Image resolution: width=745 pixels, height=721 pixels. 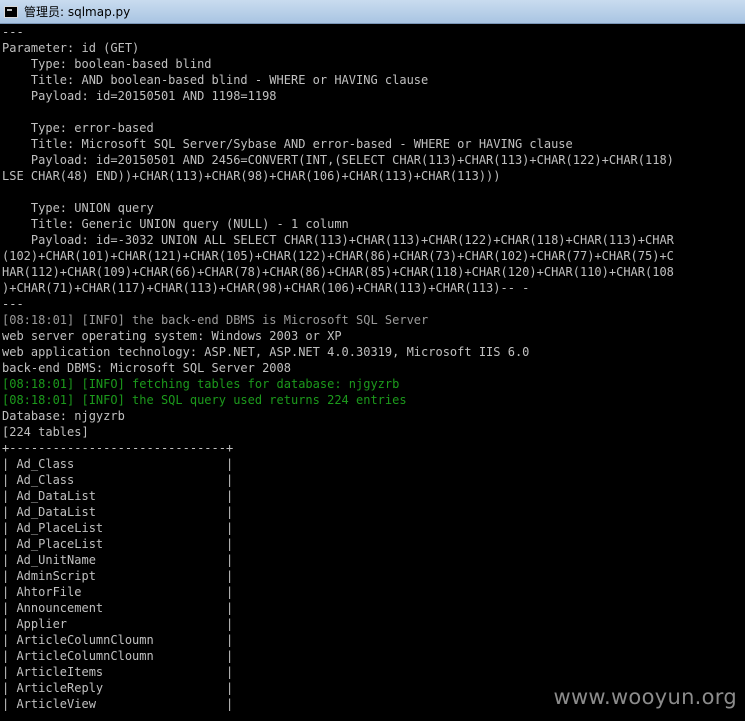 I want to click on console-line: | Applier |, so click(x=118, y=624).